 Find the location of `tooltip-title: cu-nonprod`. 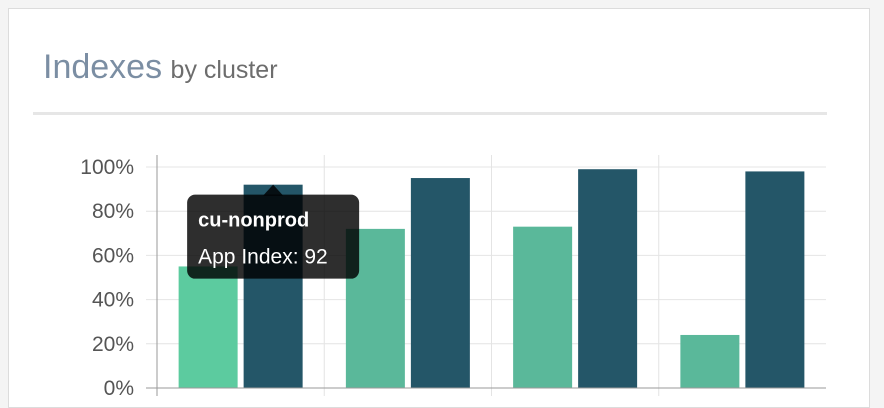

tooltip-title: cu-nonprod is located at coordinates (253, 221).